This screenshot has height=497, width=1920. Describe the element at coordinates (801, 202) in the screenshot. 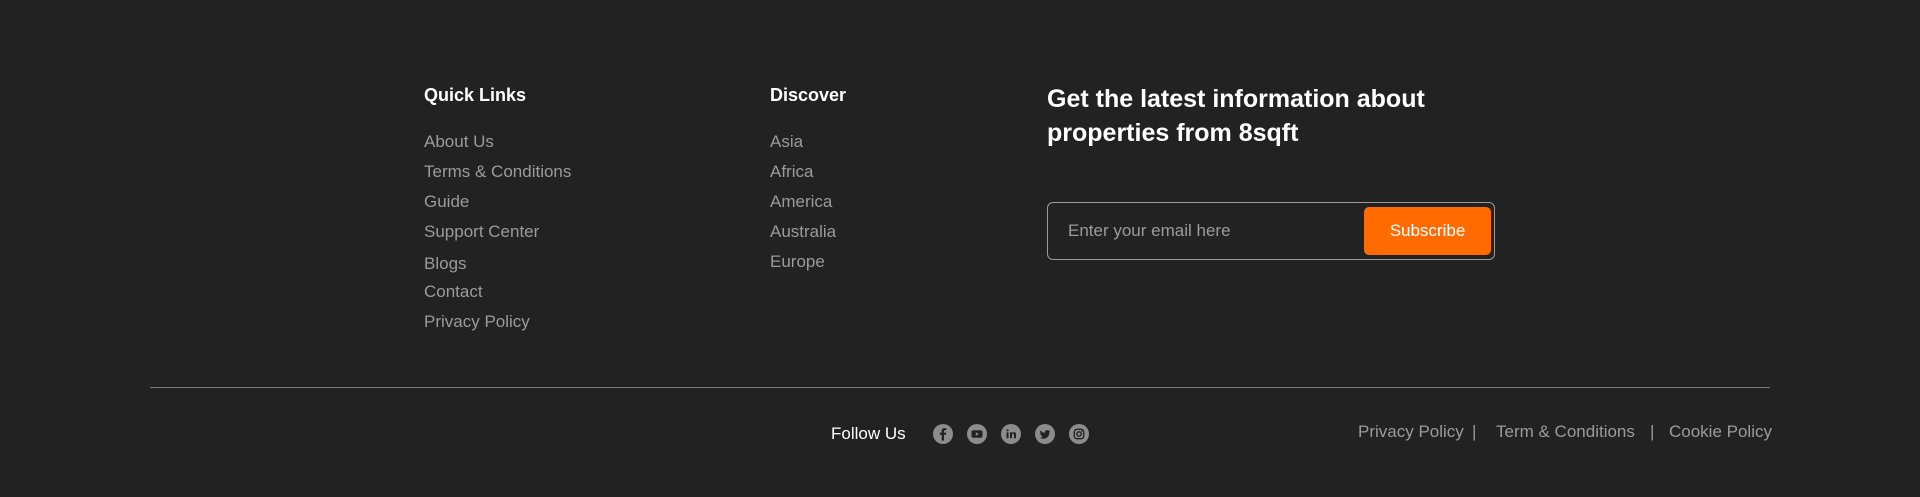

I see `discover-link-america: America` at that location.